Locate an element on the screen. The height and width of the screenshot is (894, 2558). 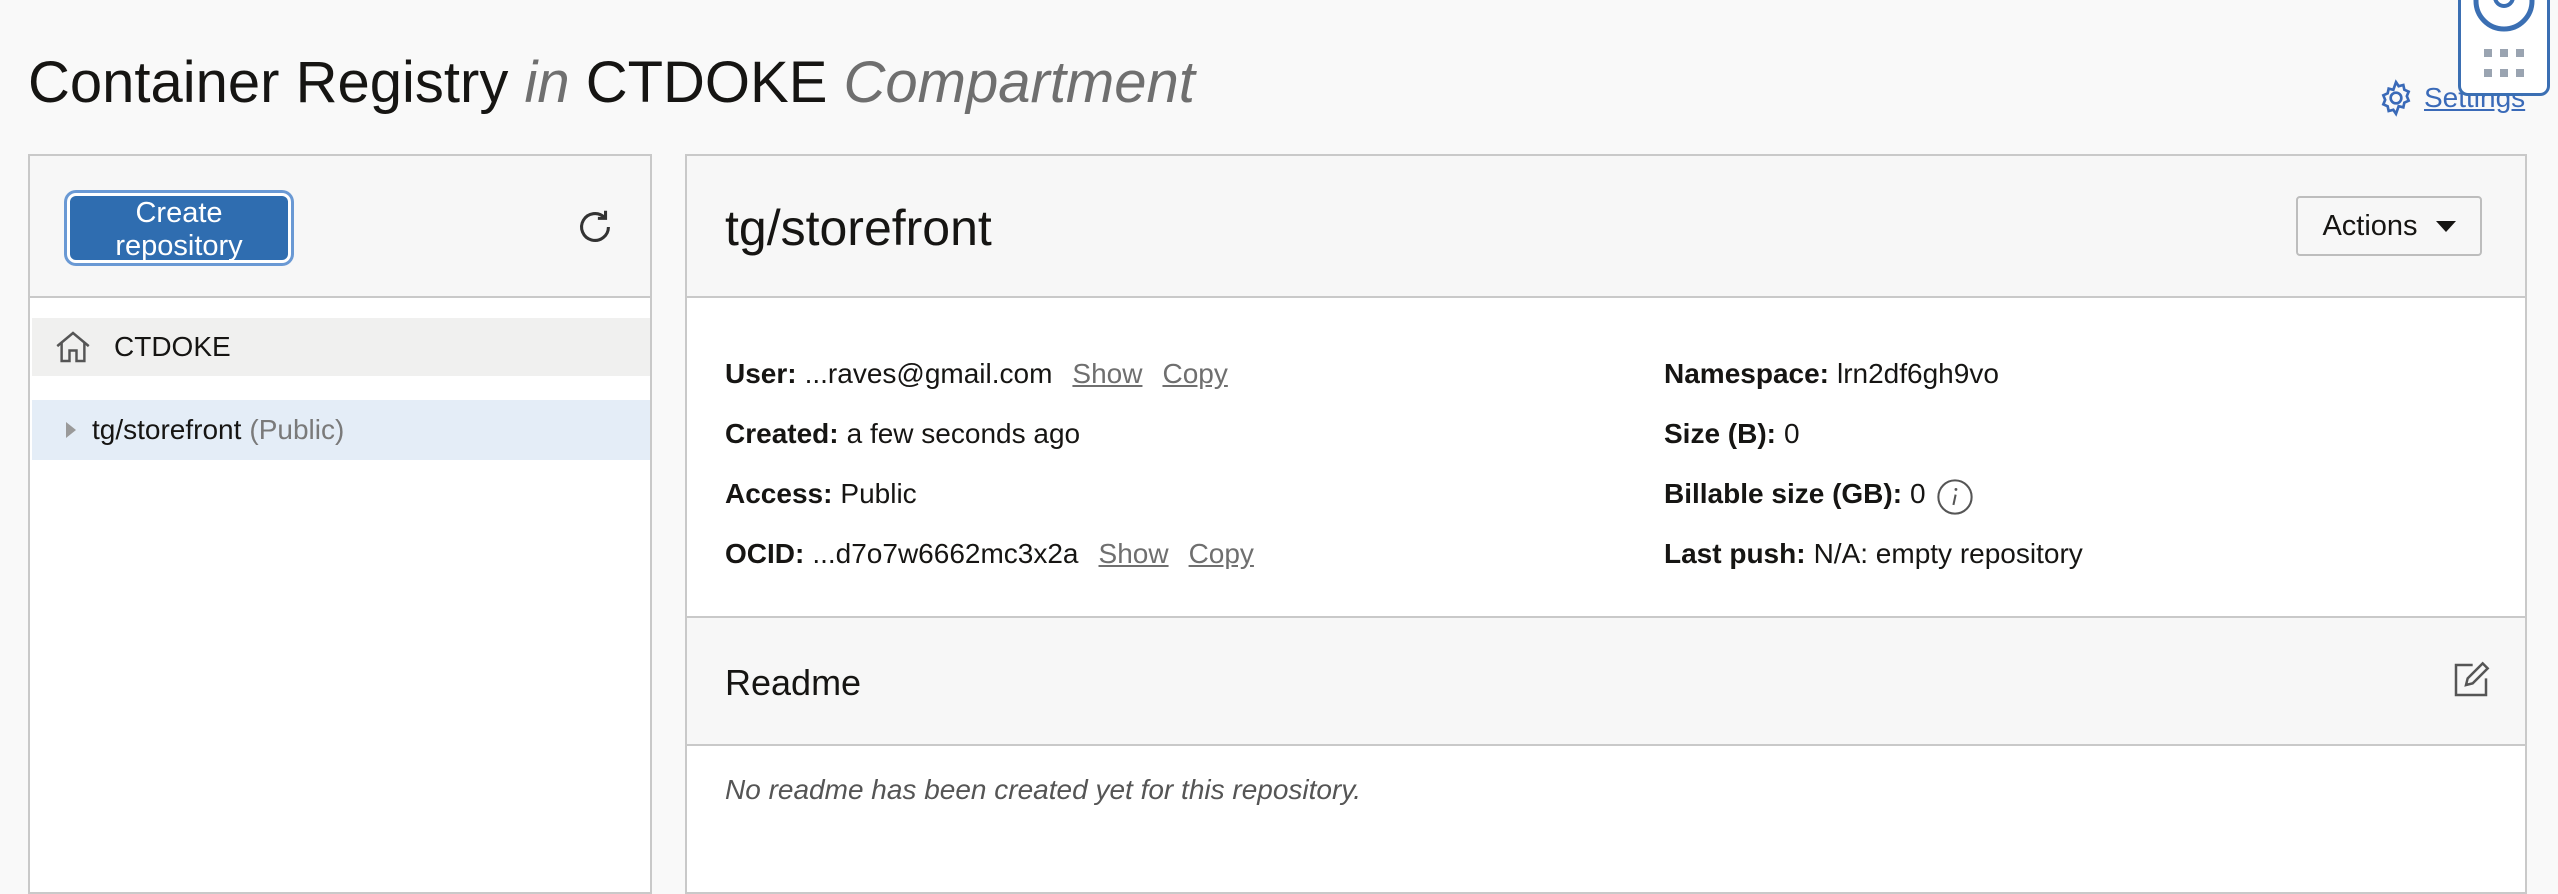
compartment-root: CTDOKE is located at coordinates (341, 347).